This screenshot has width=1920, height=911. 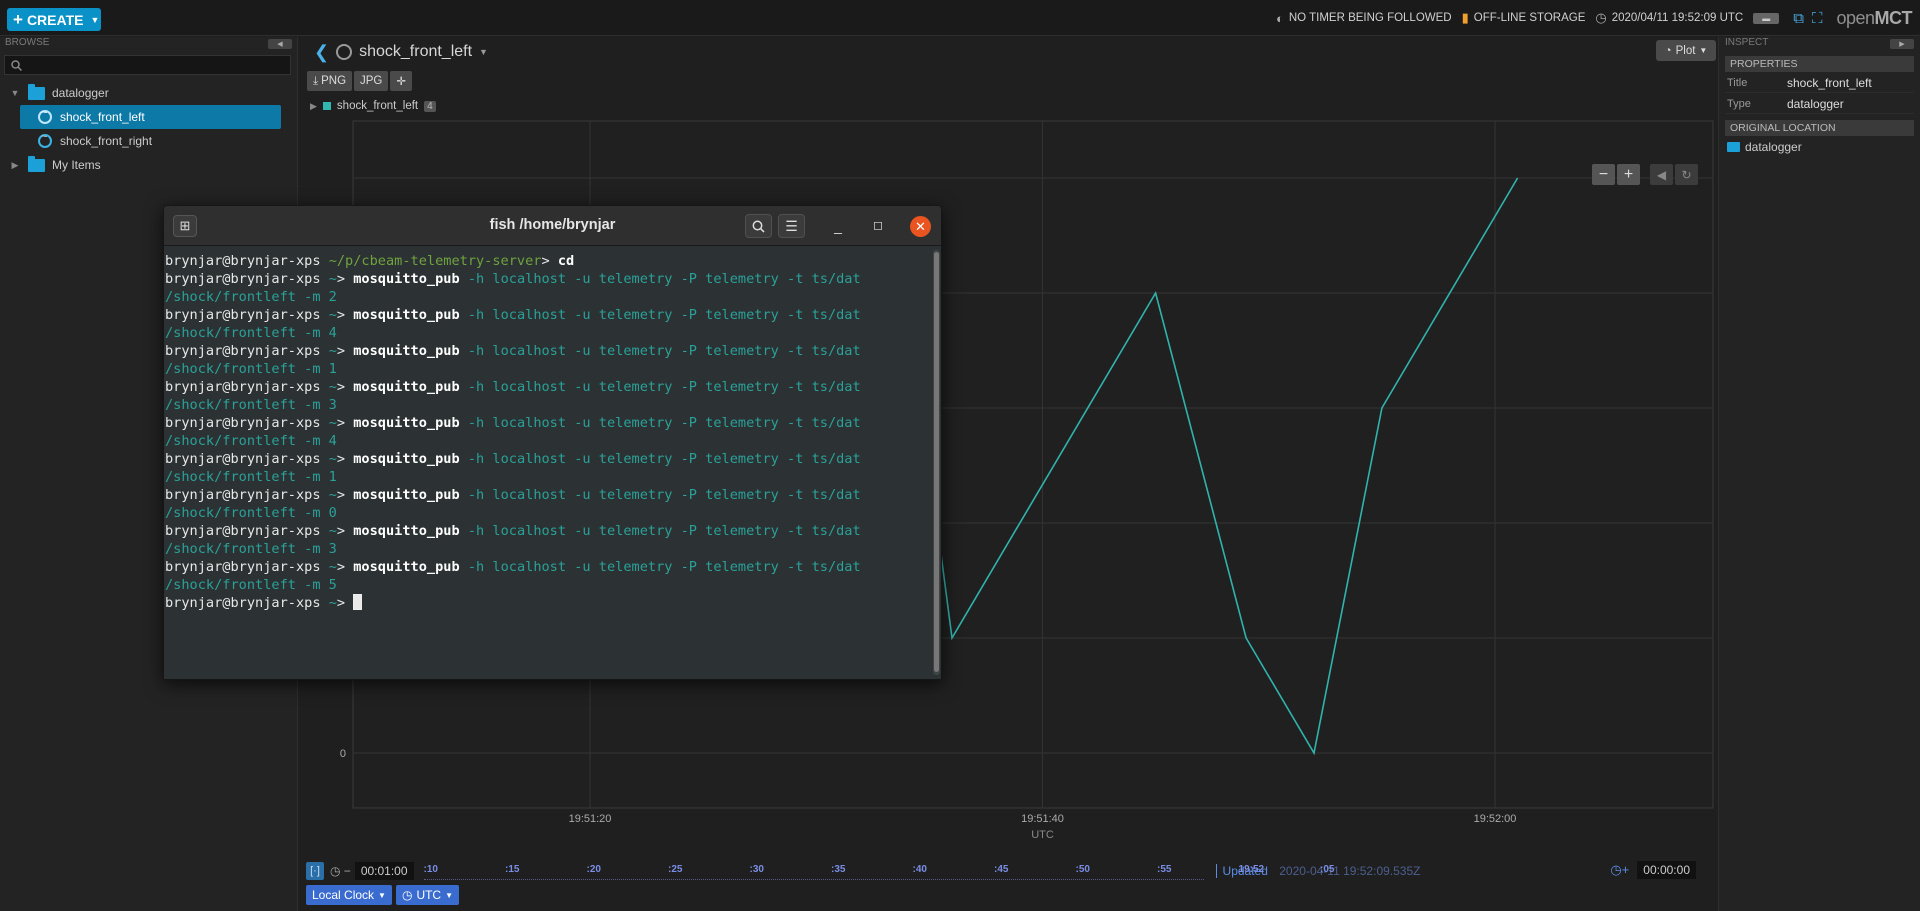 I want to click on property-type-row: Type datalogger, so click(x=1819, y=104).